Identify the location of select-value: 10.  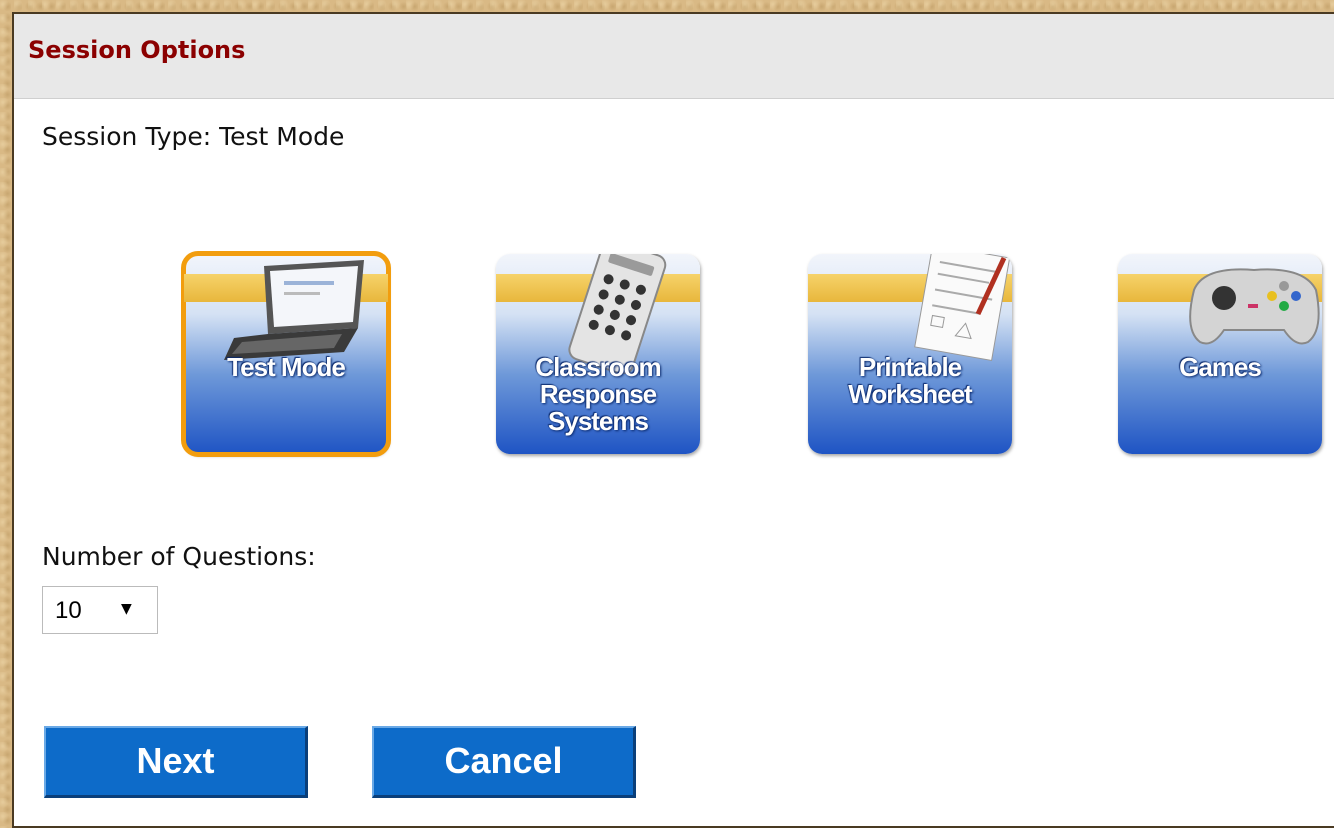
(68, 610).